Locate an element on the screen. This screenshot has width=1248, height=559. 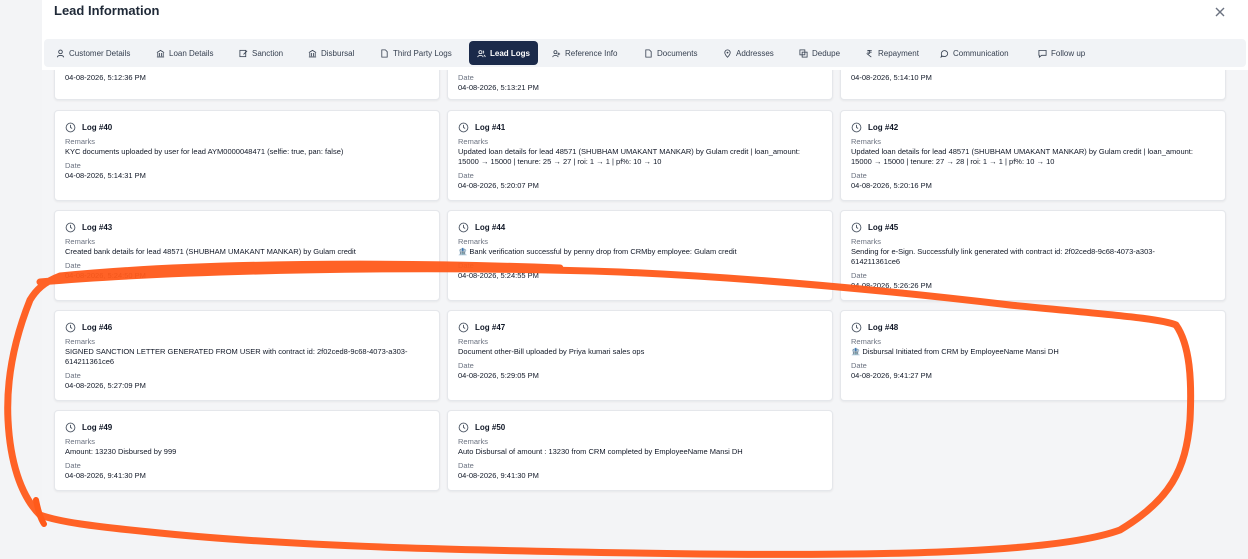
log-date: 04-08-2026, 5:24:55 PM is located at coordinates (498, 275).